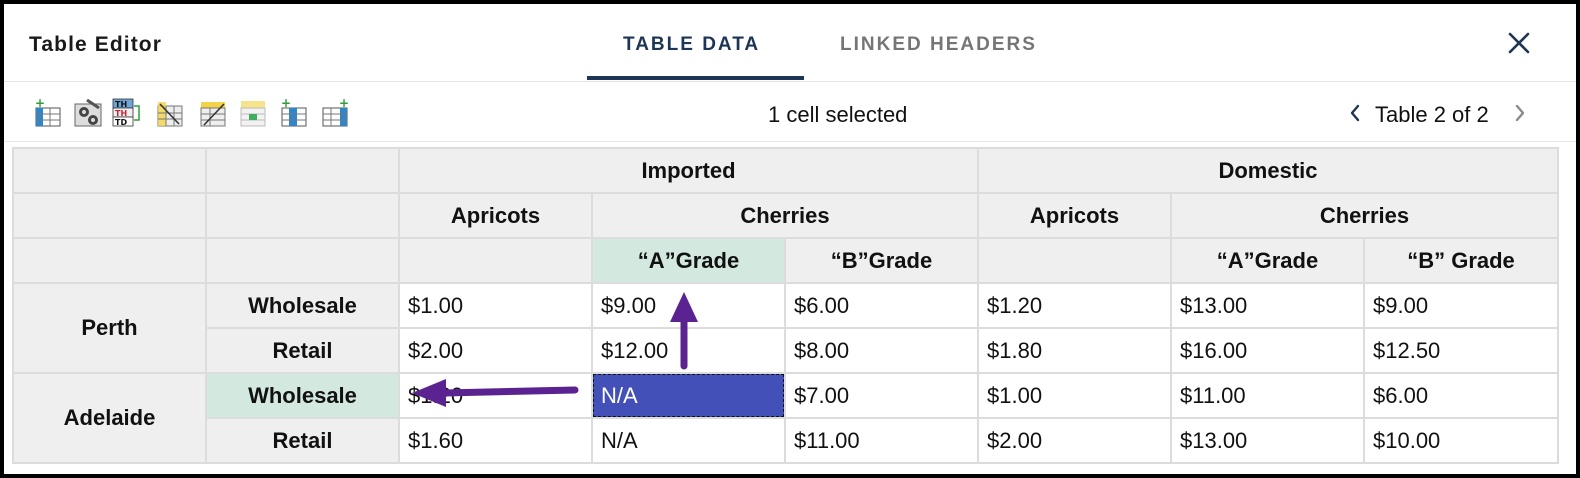 The height and width of the screenshot is (478, 1580). What do you see at coordinates (688, 260) in the screenshot?
I see `header-imported-a-grade: “A”Grade` at bounding box center [688, 260].